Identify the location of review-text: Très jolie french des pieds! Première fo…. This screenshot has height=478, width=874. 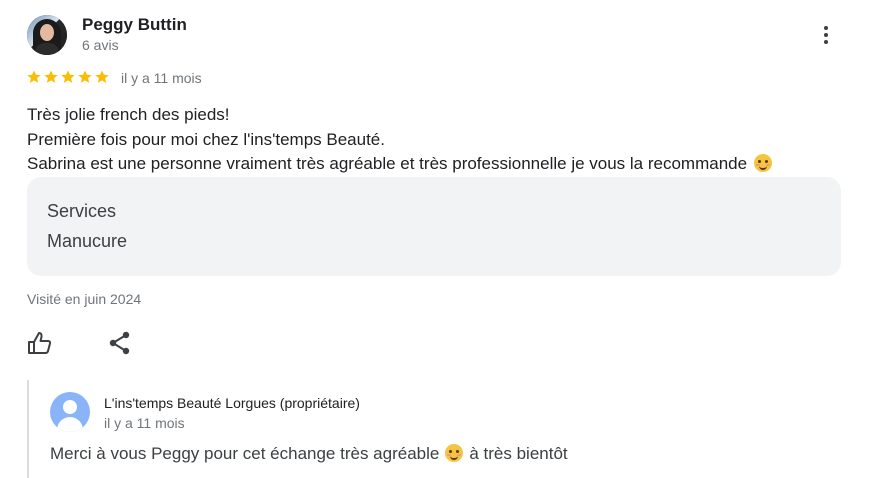
(432, 140).